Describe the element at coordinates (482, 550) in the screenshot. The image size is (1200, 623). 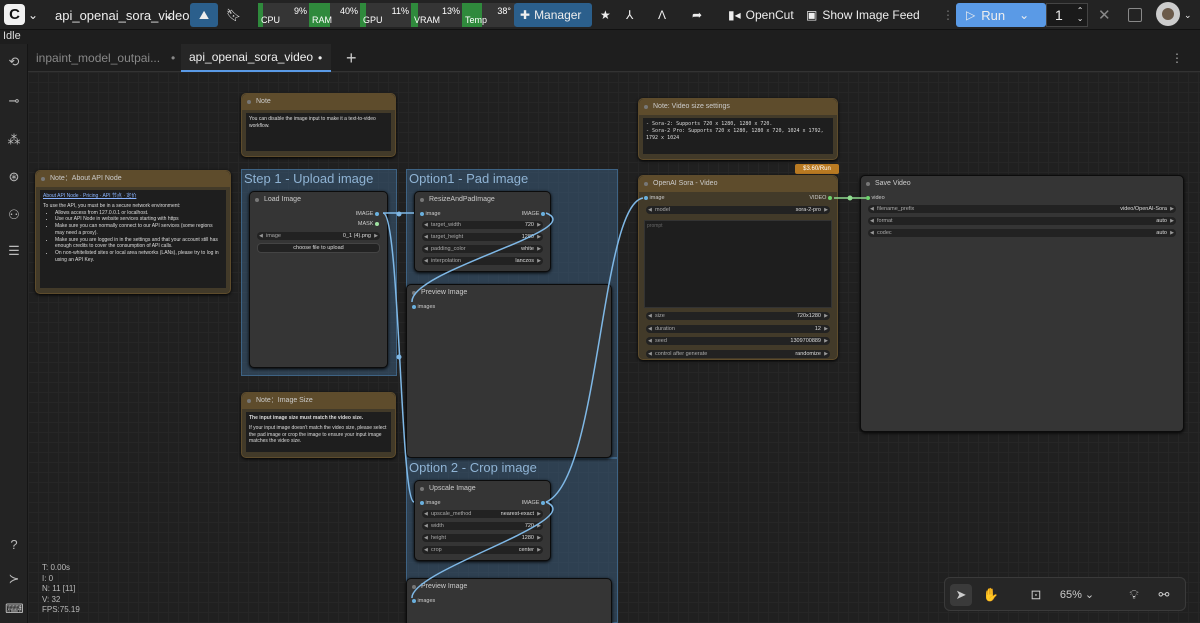
I see `widget-crop: crop center` at that location.